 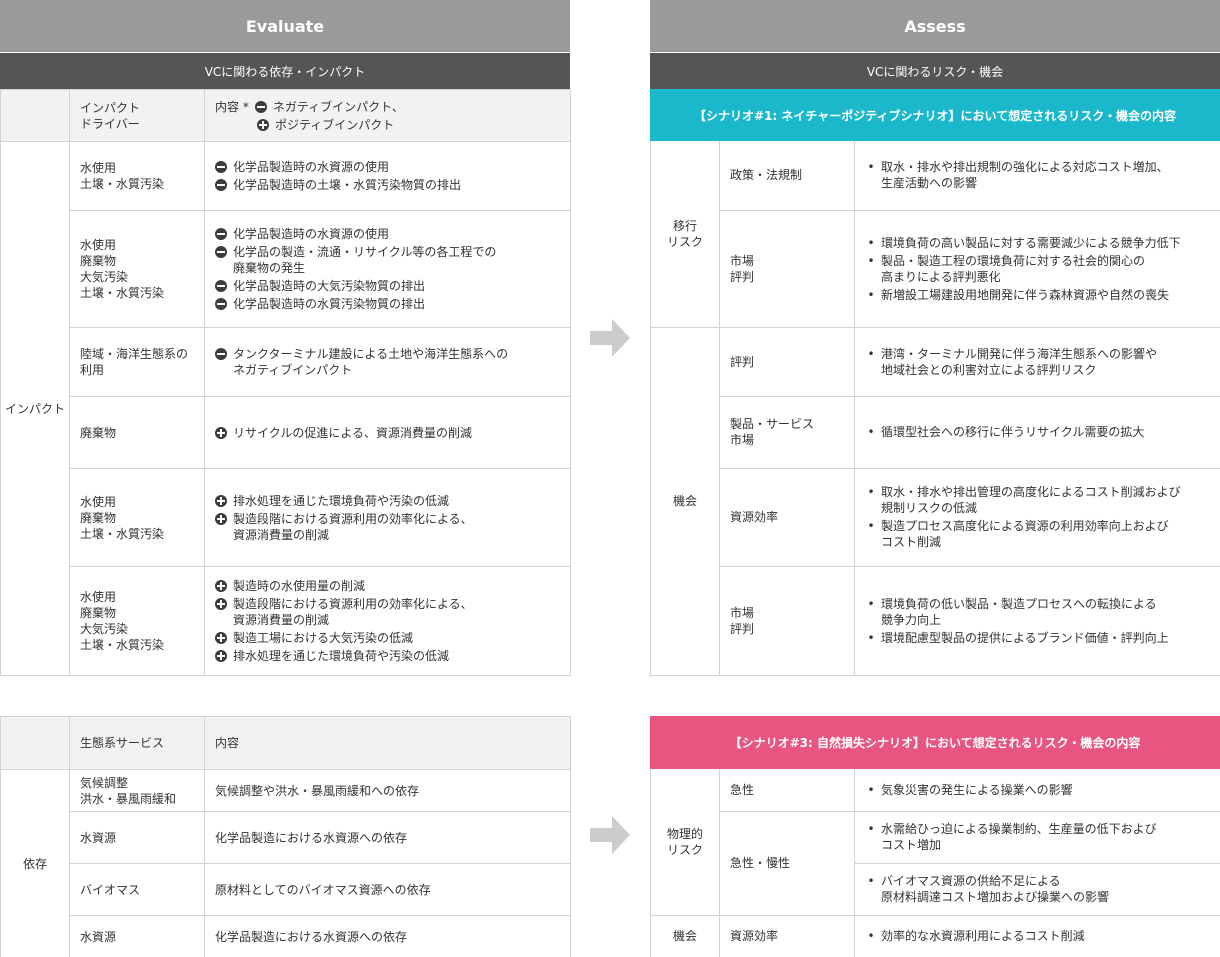 What do you see at coordinates (387, 889) in the screenshot?
I see `dependency-content-cell: 原材料としてのバイオマス資源への依存` at bounding box center [387, 889].